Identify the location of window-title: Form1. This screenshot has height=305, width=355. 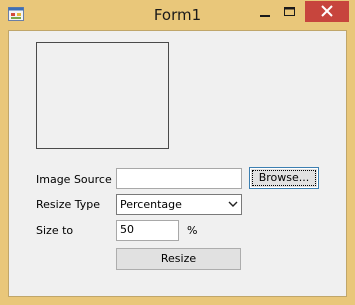
(177, 15).